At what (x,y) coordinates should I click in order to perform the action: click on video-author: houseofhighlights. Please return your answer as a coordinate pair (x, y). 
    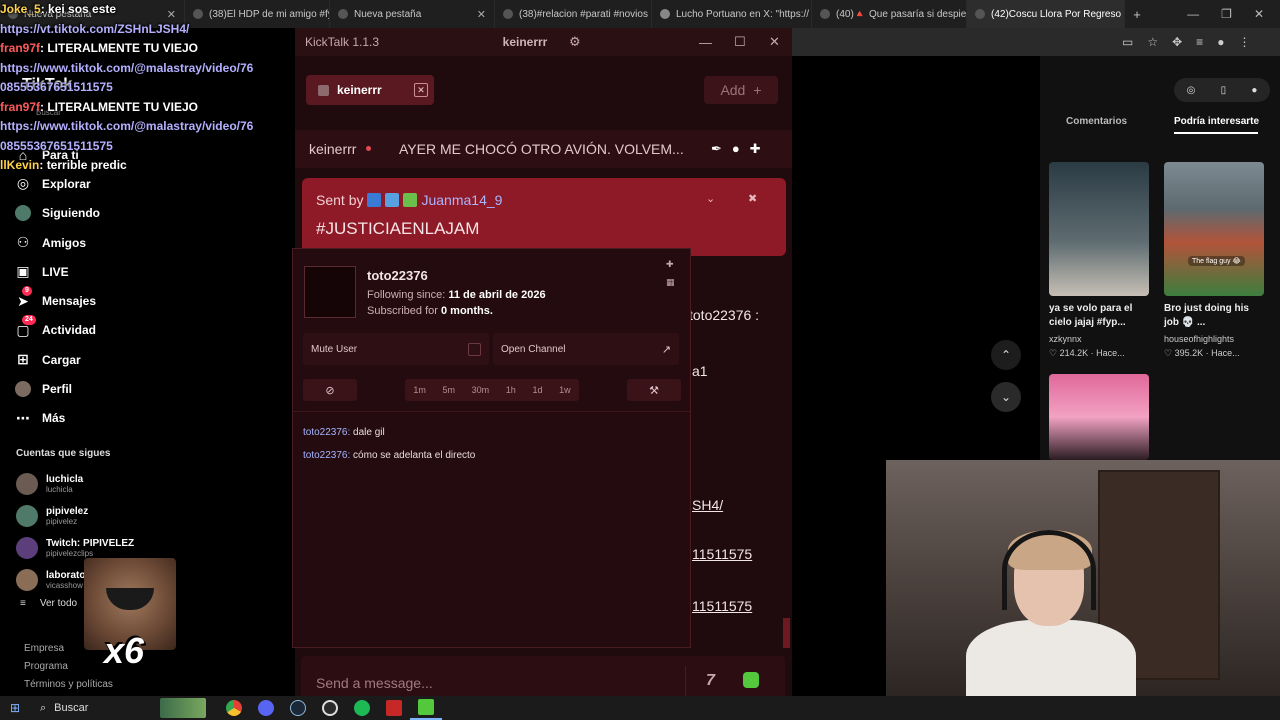
    Looking at the image, I should click on (1199, 339).